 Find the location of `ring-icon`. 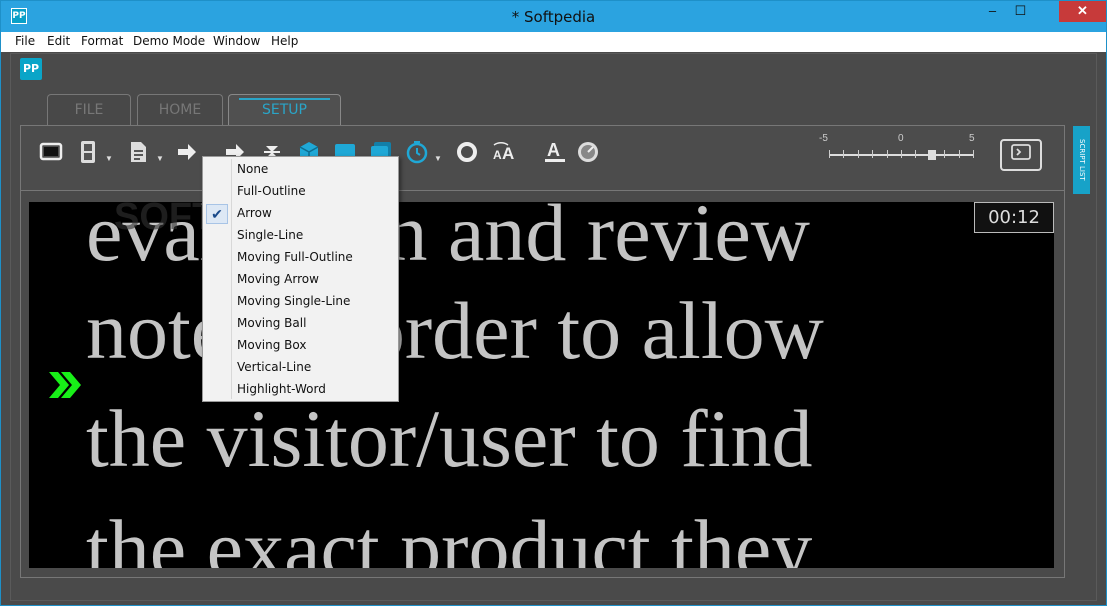

ring-icon is located at coordinates (467, 152).